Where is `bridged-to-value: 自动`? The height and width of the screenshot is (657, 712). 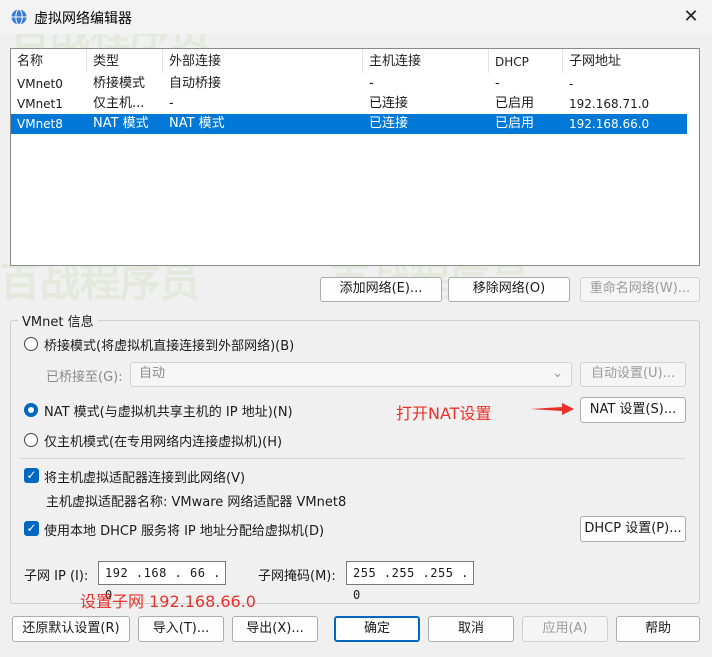
bridged-to-value: 自动 is located at coordinates (152, 373).